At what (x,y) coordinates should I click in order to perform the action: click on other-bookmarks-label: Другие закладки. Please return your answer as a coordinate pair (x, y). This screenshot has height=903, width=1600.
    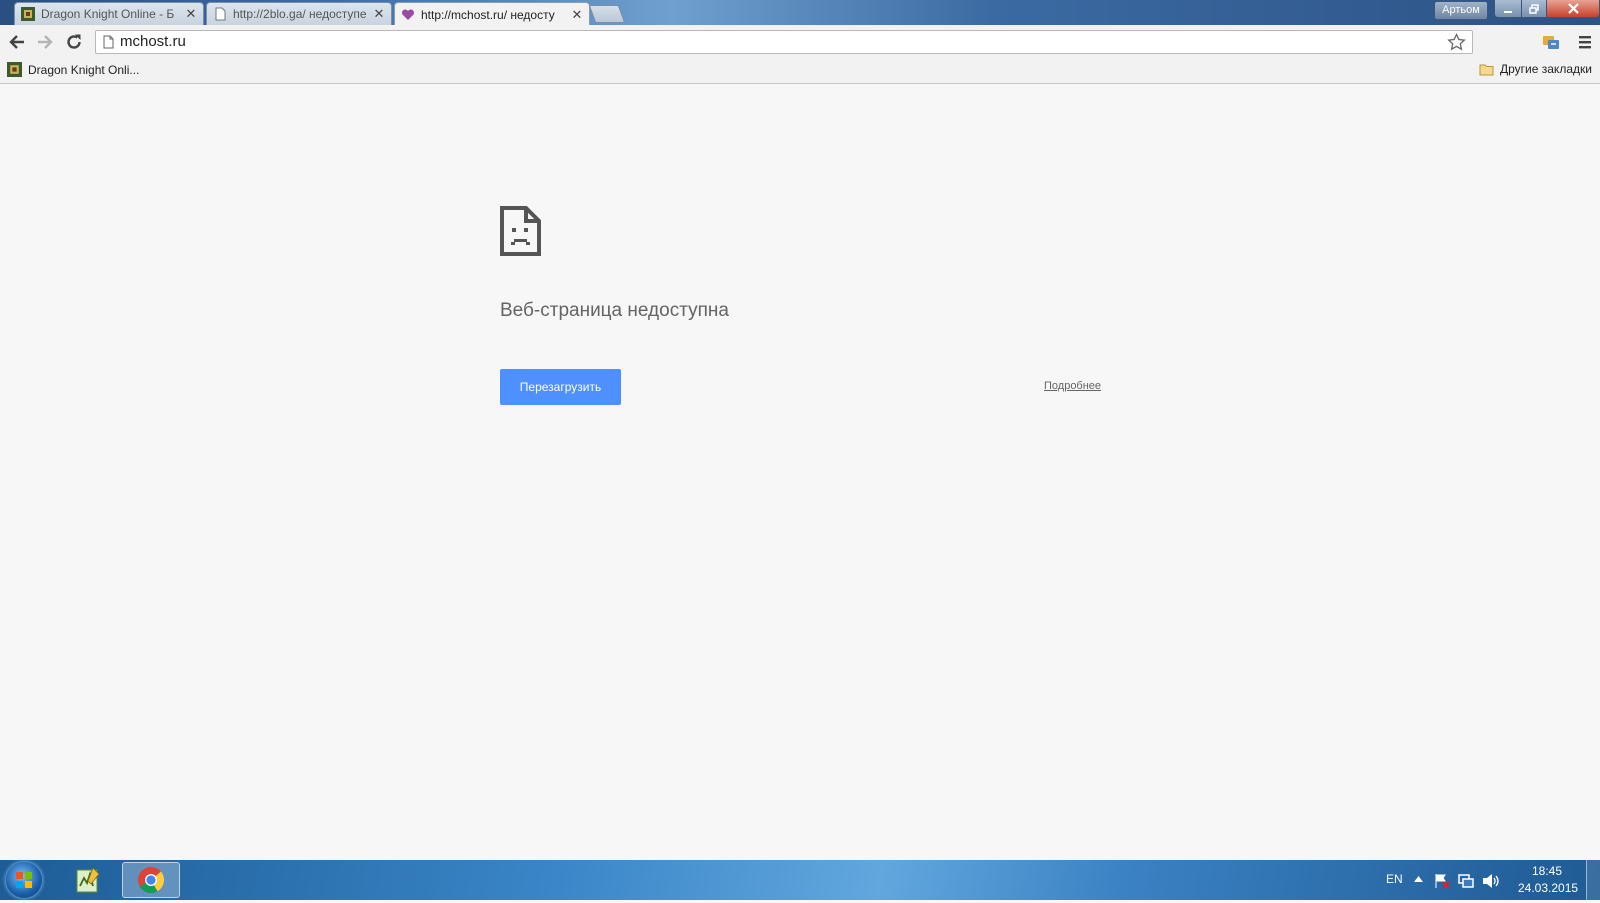
    Looking at the image, I should click on (1546, 69).